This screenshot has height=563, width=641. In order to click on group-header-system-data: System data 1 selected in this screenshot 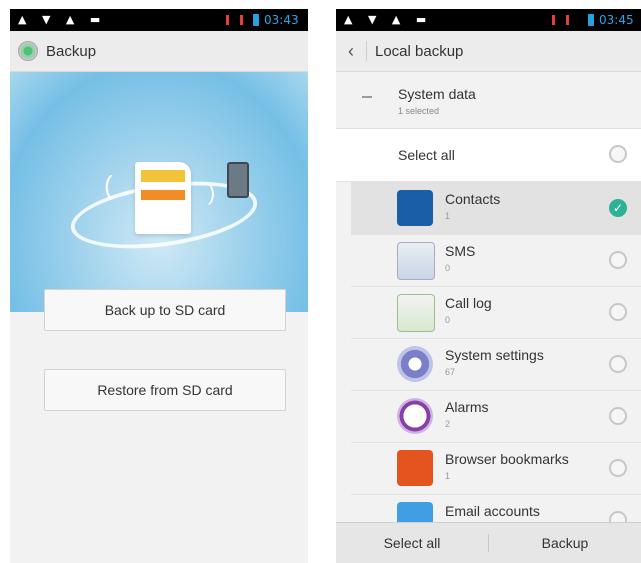, I will do `click(488, 100)`.